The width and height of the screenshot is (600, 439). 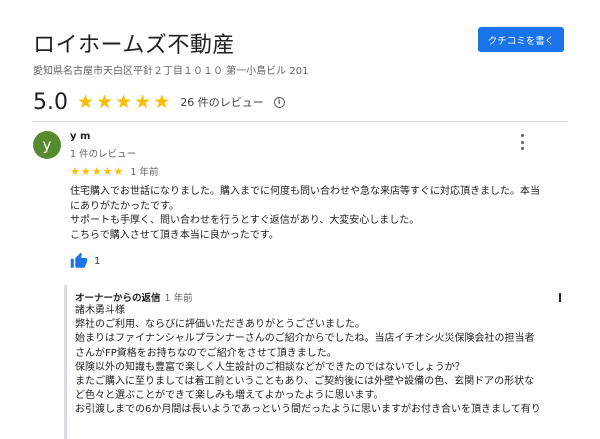 What do you see at coordinates (220, 325) in the screenshot?
I see `owner-reply-line: 弊社のご利用、ならびに評価いただきありがとうございました。` at bounding box center [220, 325].